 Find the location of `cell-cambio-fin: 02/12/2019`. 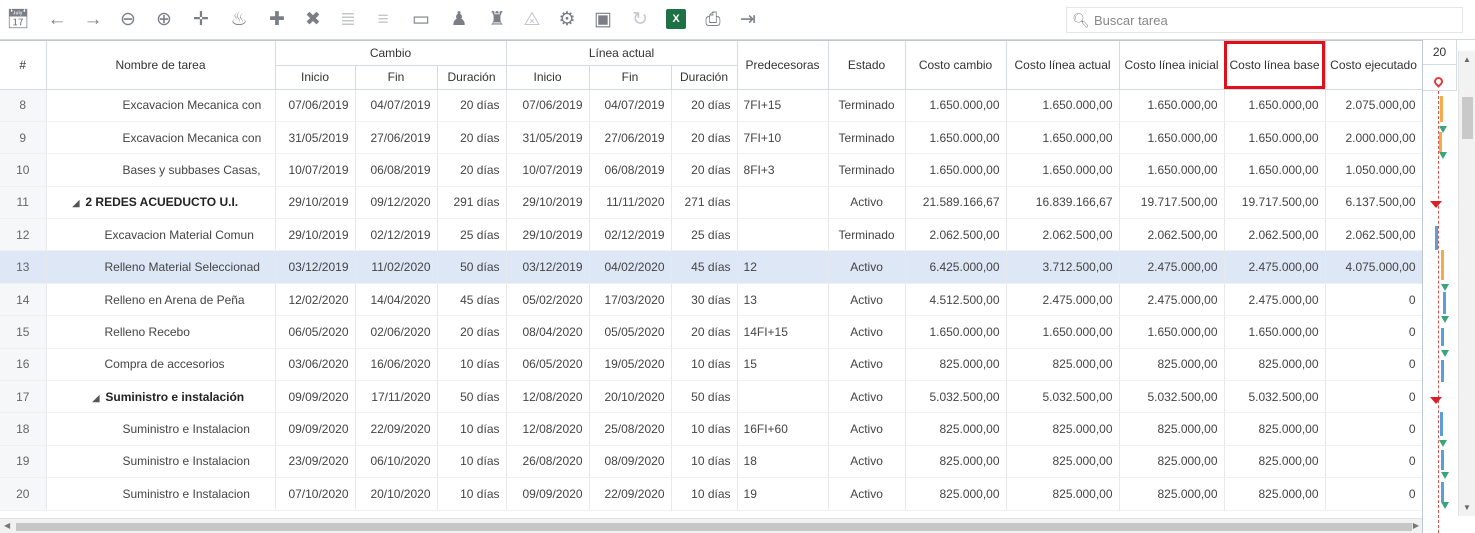

cell-cambio-fin: 02/12/2019 is located at coordinates (396, 235).